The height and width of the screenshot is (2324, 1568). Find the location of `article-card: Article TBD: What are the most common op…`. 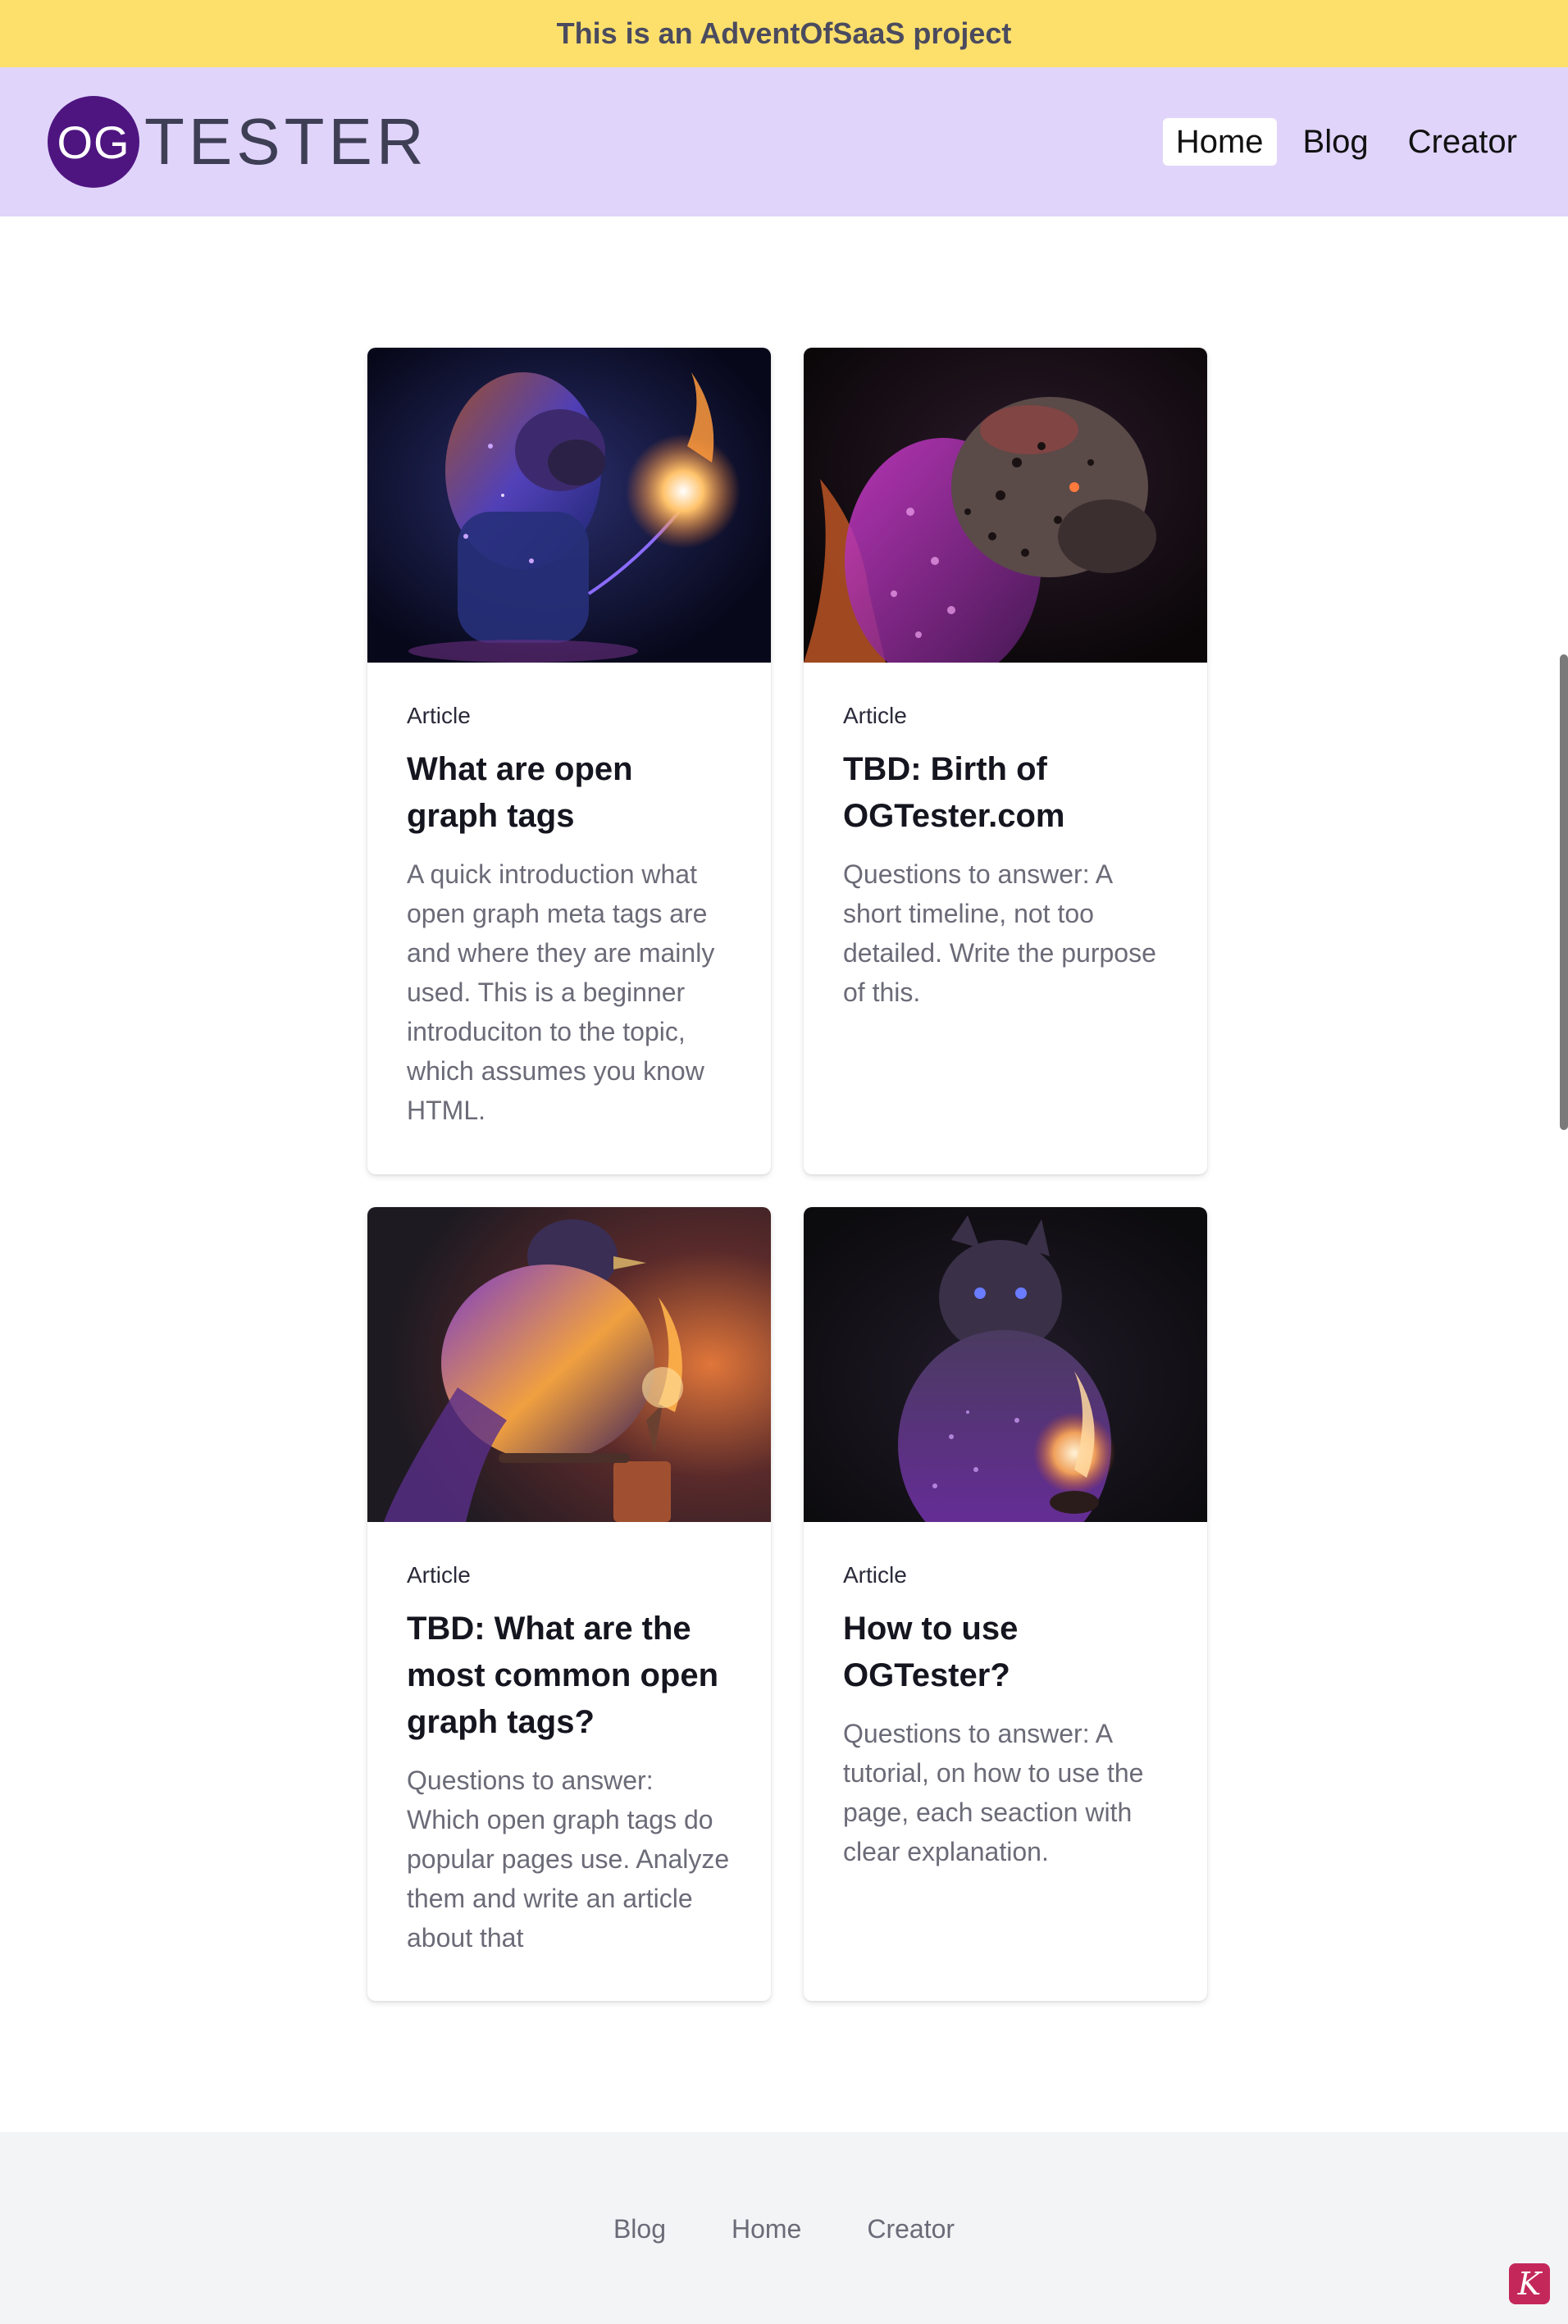

article-card: Article TBD: What are the most common op… is located at coordinates (569, 1604).